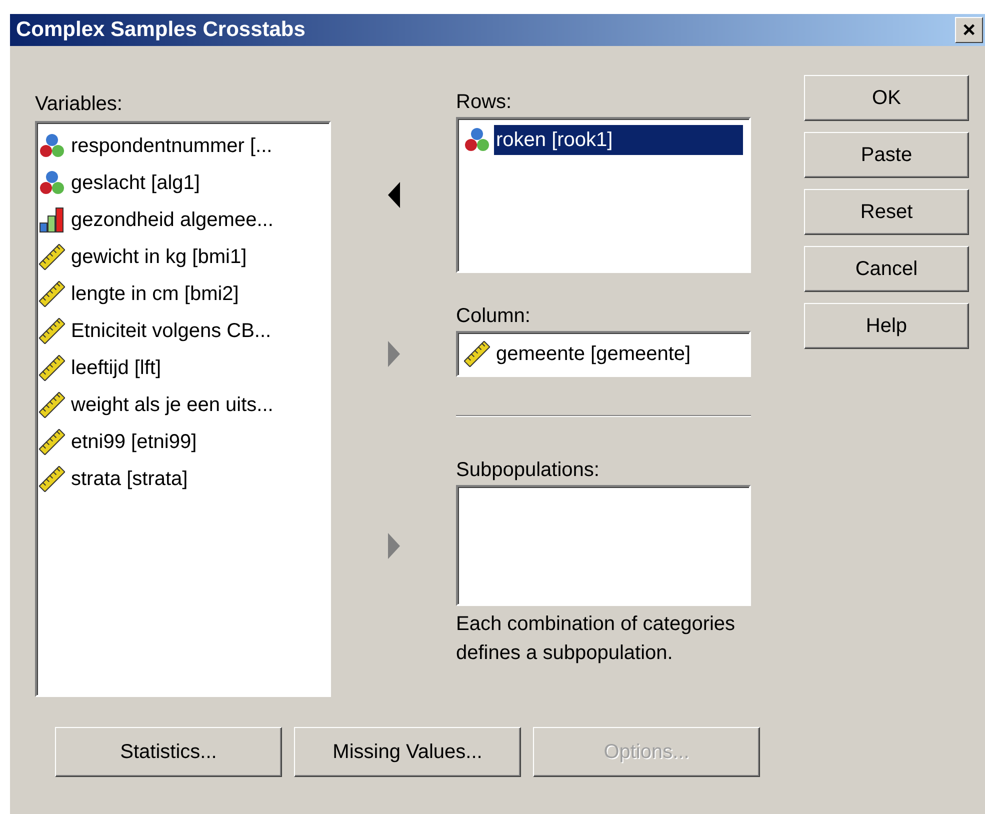 The height and width of the screenshot is (814, 985). What do you see at coordinates (134, 441) in the screenshot?
I see `variable-item: etni99 [etni99]` at bounding box center [134, 441].